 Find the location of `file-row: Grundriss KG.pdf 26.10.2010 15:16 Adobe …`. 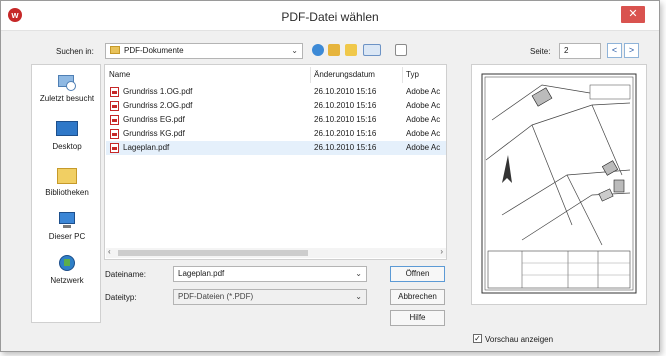

file-row: Grundriss KG.pdf 26.10.2010 15:16 Adobe … is located at coordinates (276, 134).